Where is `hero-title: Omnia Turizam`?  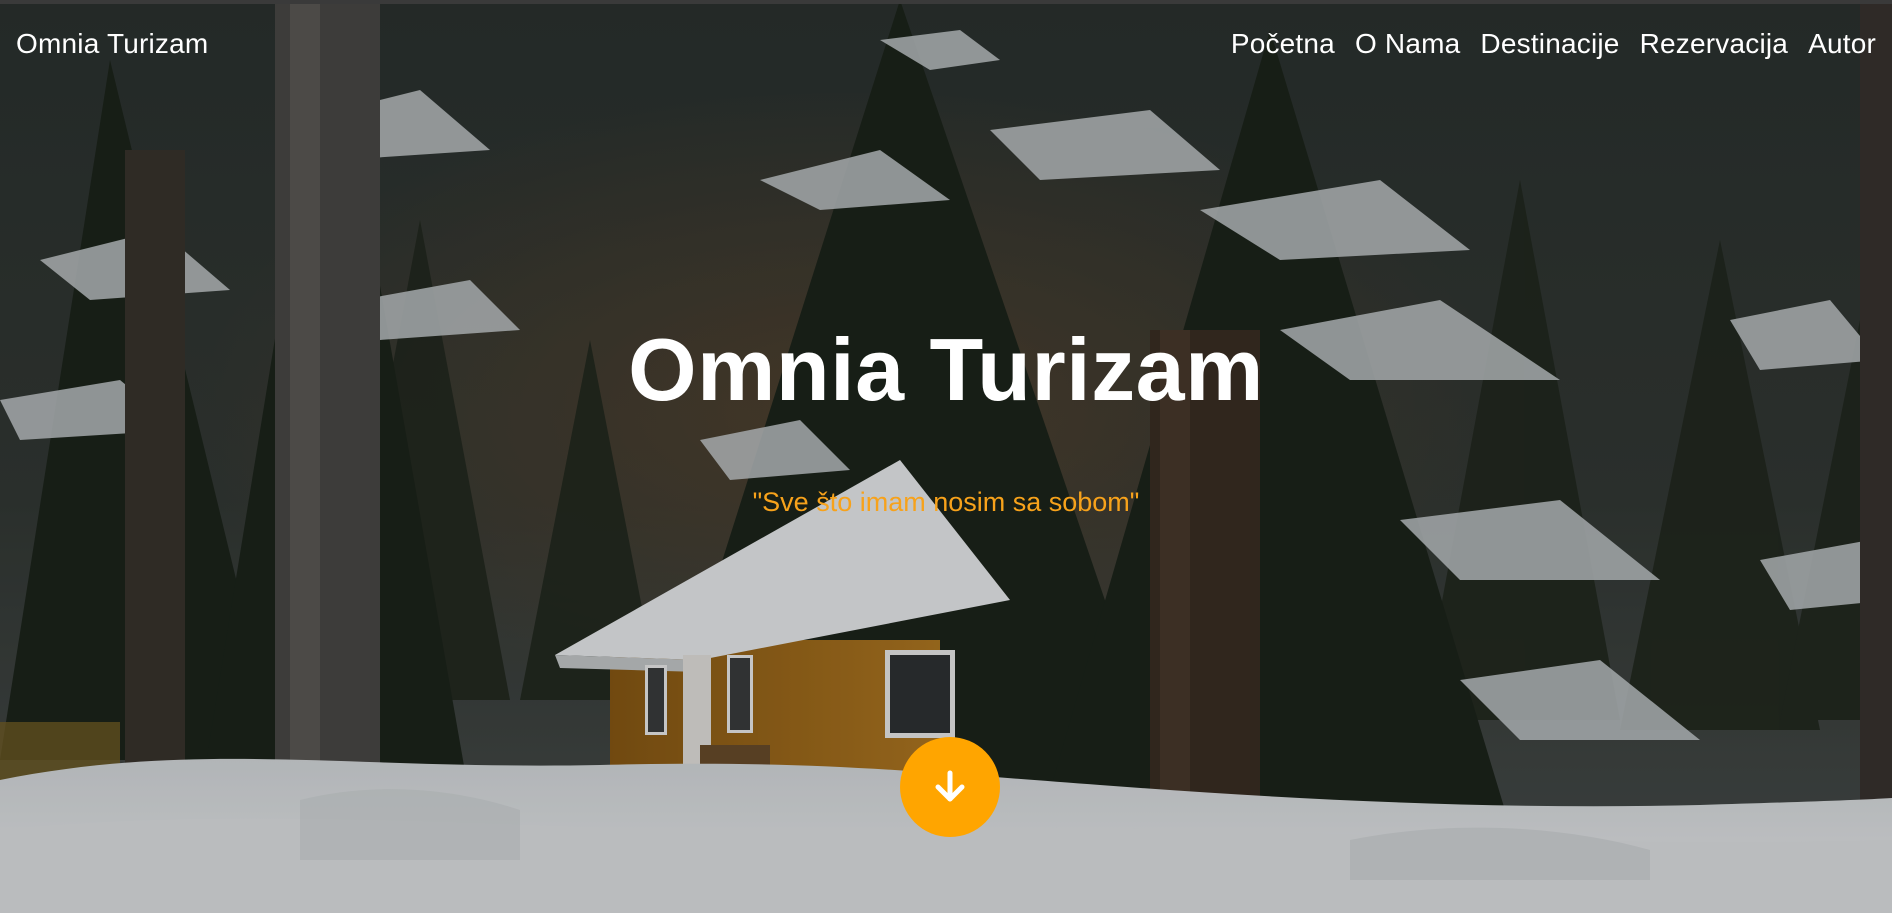
hero-title: Omnia Turizam is located at coordinates (946, 369).